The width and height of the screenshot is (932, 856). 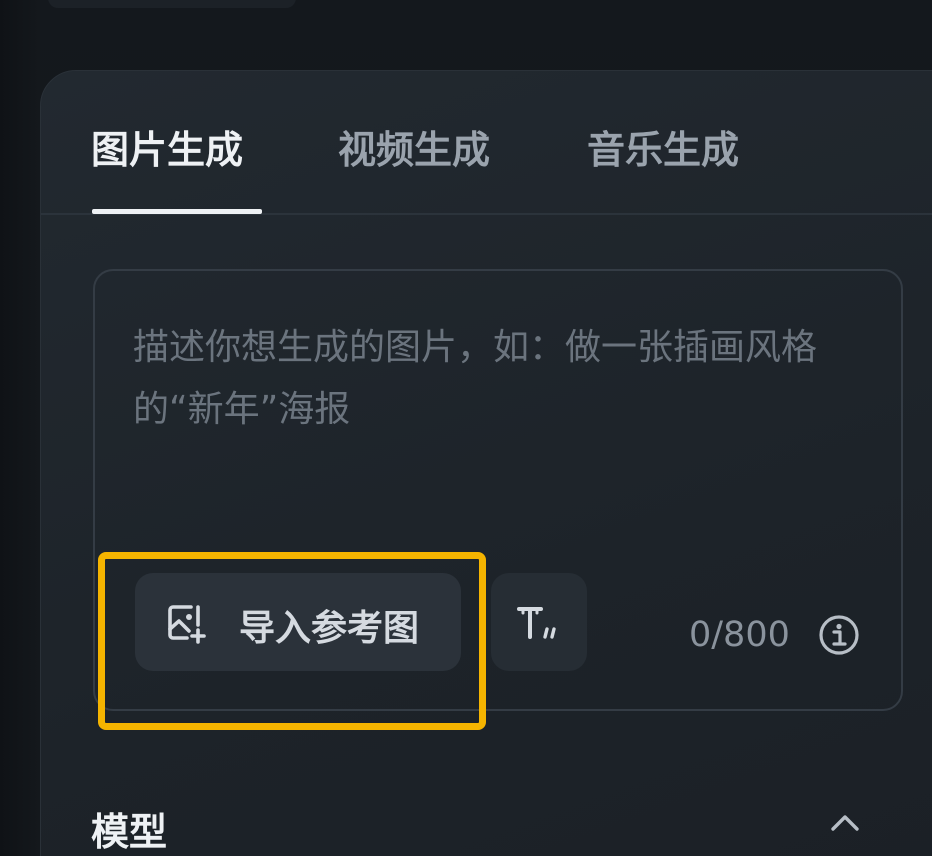 I want to click on top-element, so click(x=172, y=4).